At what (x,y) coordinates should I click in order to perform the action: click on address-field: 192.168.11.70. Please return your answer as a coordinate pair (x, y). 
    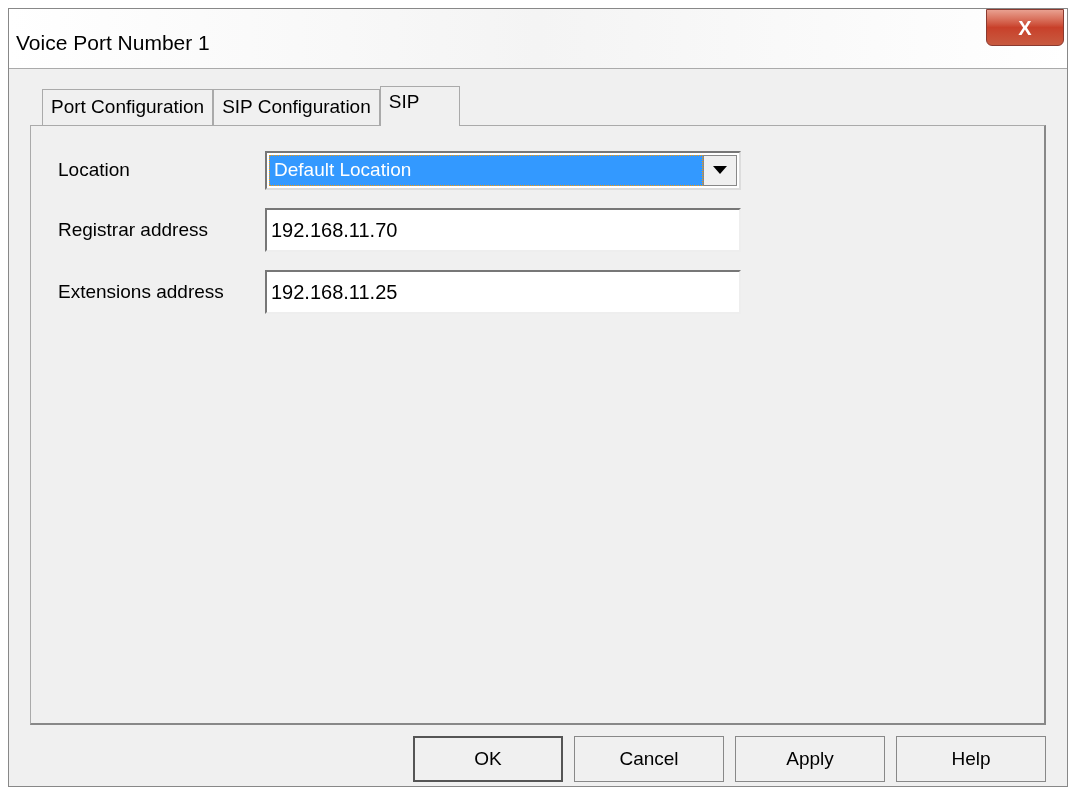
    Looking at the image, I should click on (503, 230).